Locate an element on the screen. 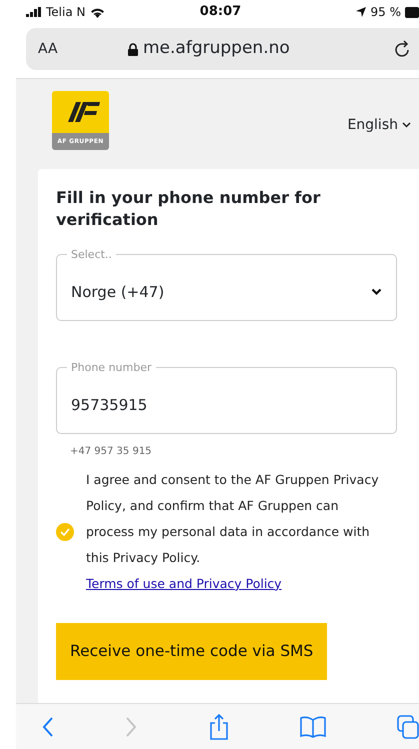 This screenshot has height=749, width=419. lock-icon is located at coordinates (133, 49).